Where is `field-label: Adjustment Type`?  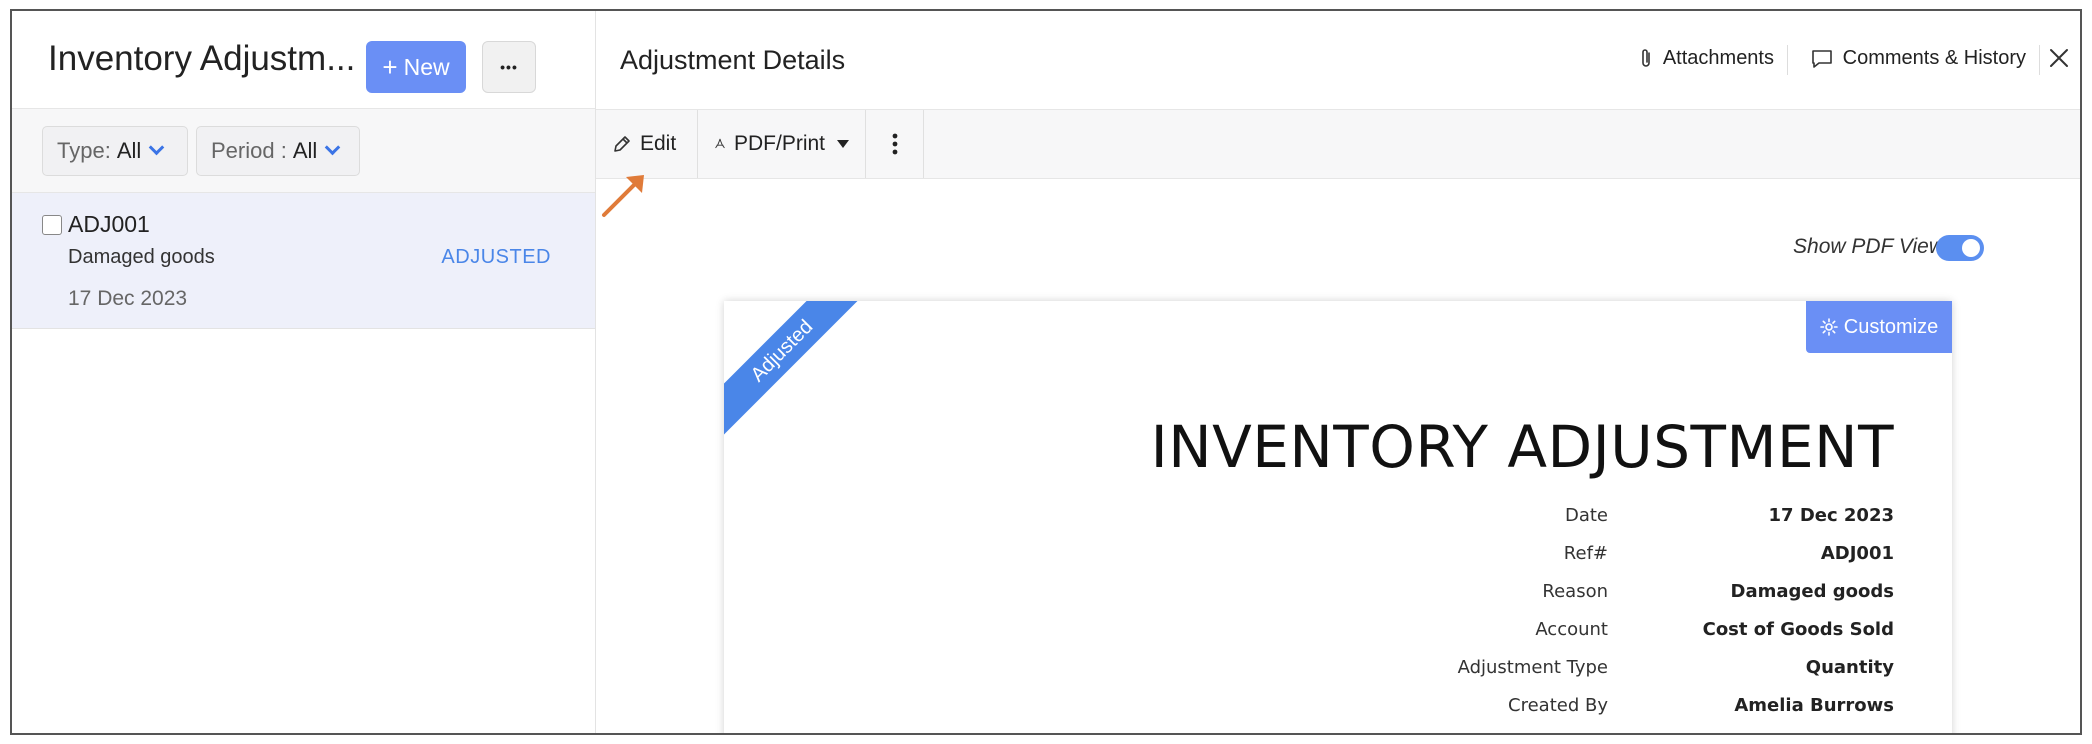
field-label: Adjustment Type is located at coordinates (1532, 667).